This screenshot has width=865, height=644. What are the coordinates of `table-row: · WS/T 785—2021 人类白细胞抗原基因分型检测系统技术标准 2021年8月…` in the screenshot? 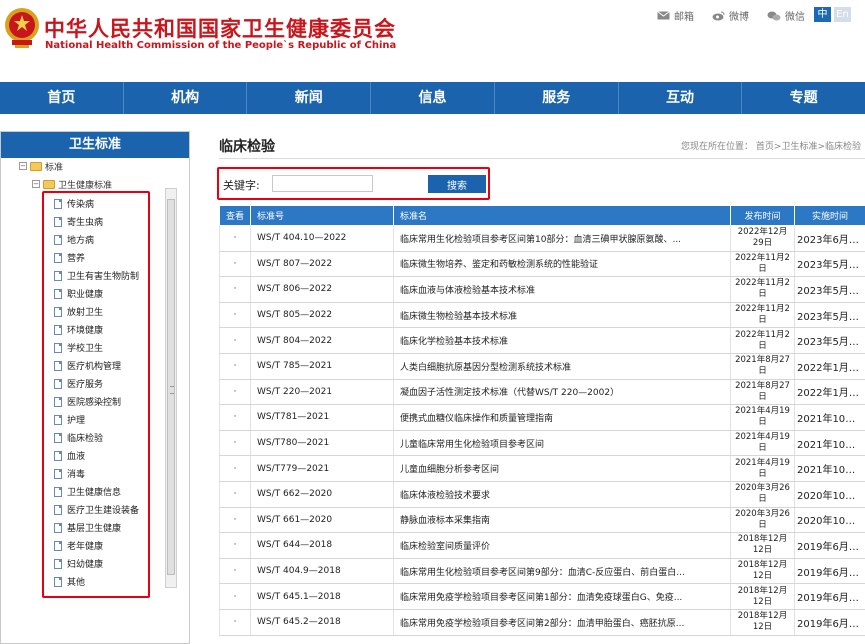 It's located at (542, 366).